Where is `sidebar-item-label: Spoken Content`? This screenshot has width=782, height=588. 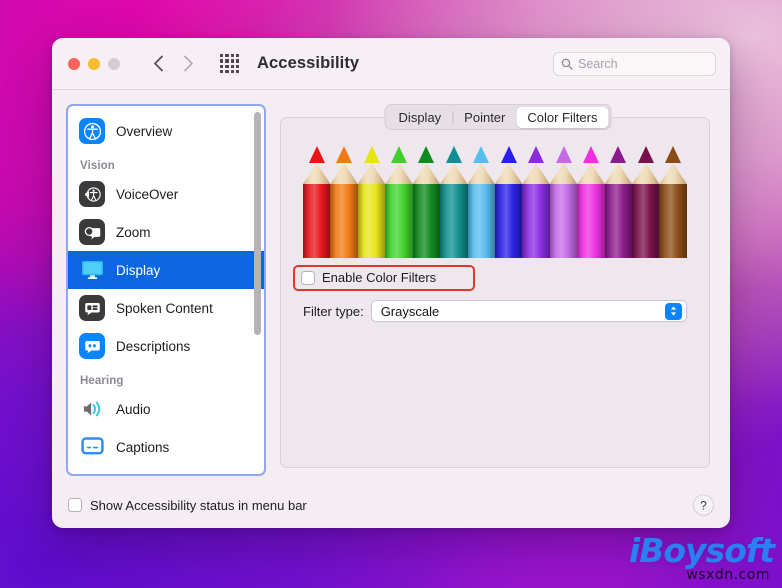 sidebar-item-label: Spoken Content is located at coordinates (164, 308).